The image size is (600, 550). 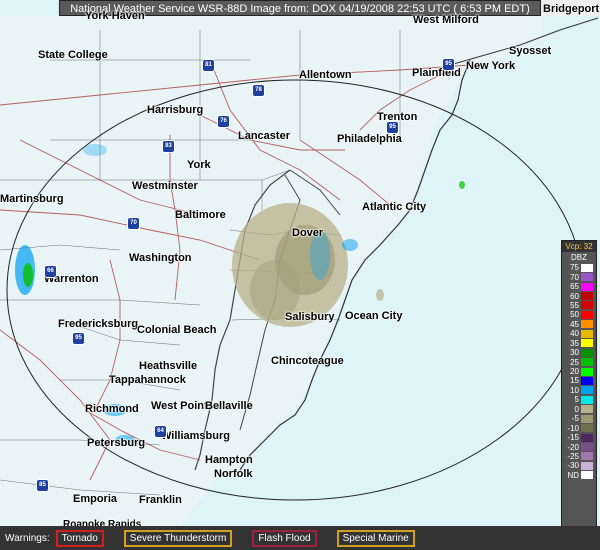 I want to click on legend-row: 40, so click(x=579, y=333).